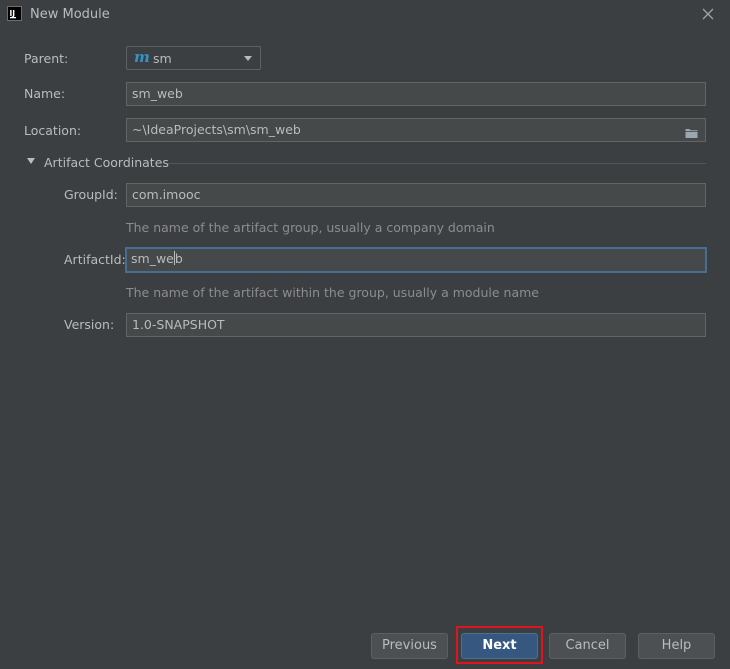 This screenshot has height=669, width=730. I want to click on intellij-app-icon: IJ, so click(14, 13).